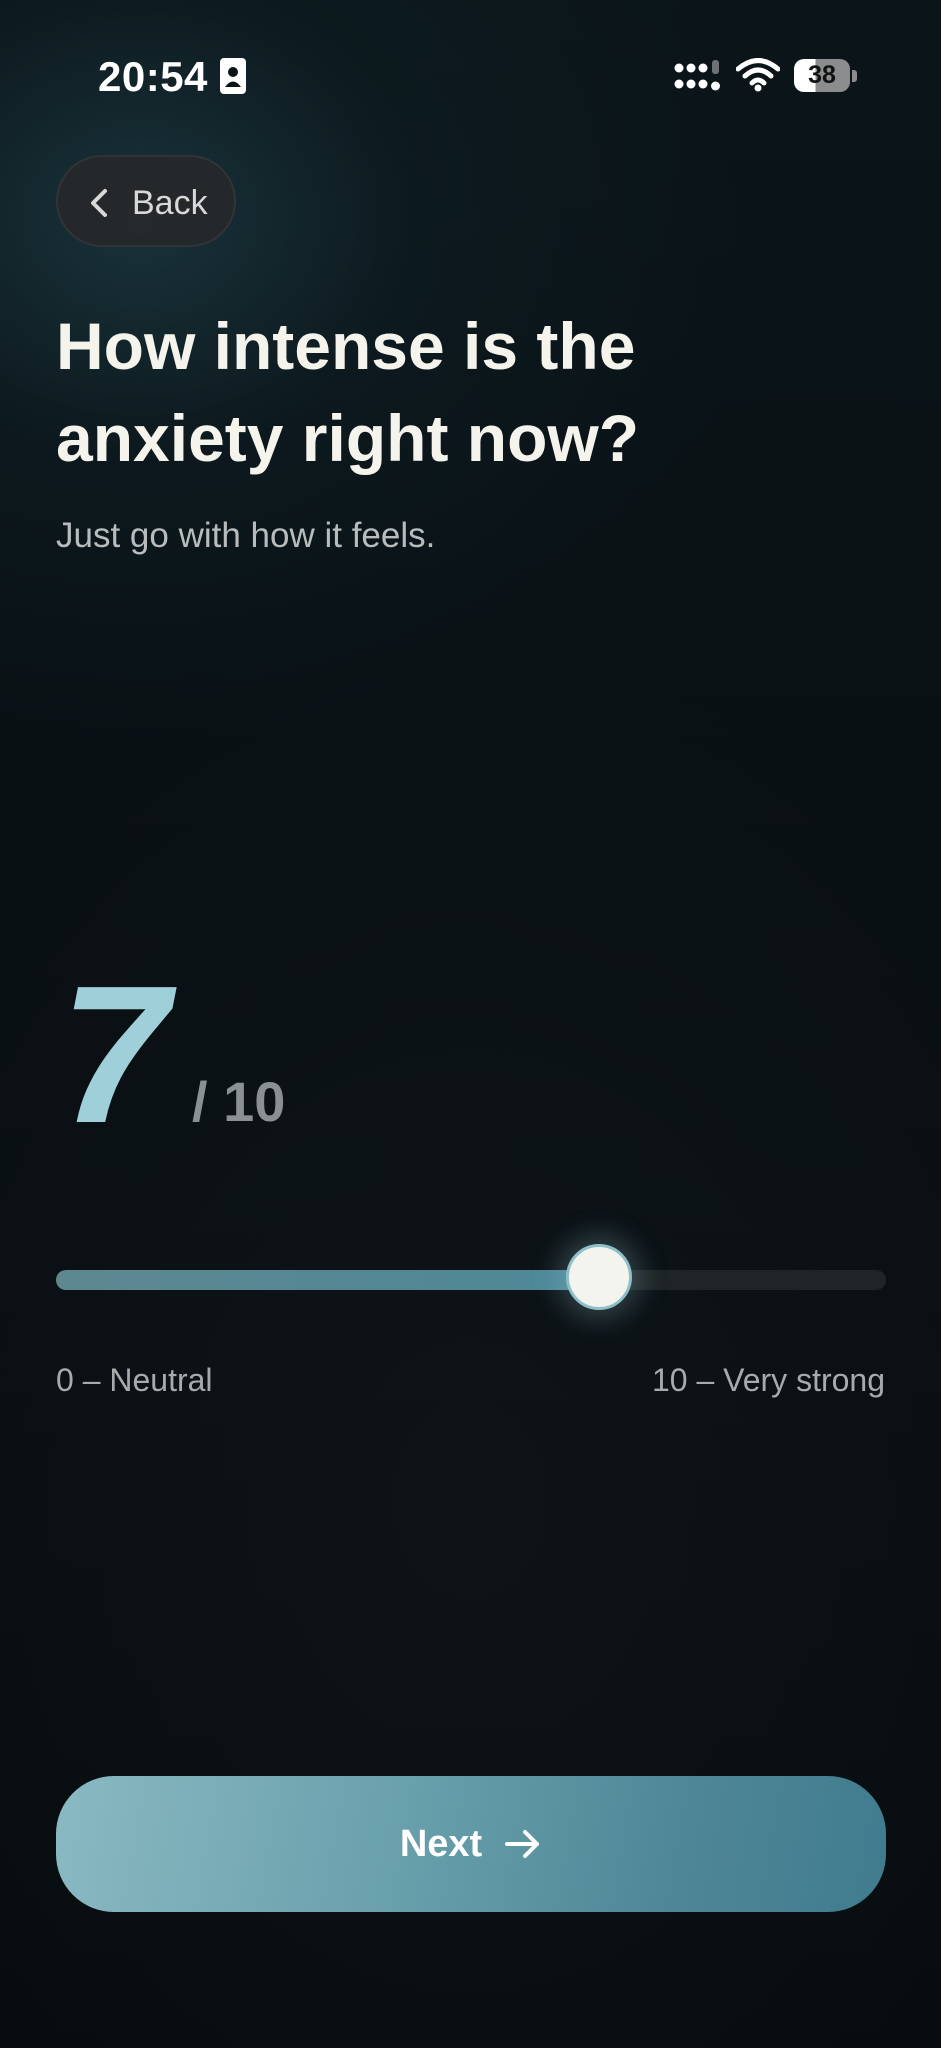 The height and width of the screenshot is (2048, 941). Describe the element at coordinates (348, 392) in the screenshot. I see `page-title: How intense is the anxiety right now?` at that location.